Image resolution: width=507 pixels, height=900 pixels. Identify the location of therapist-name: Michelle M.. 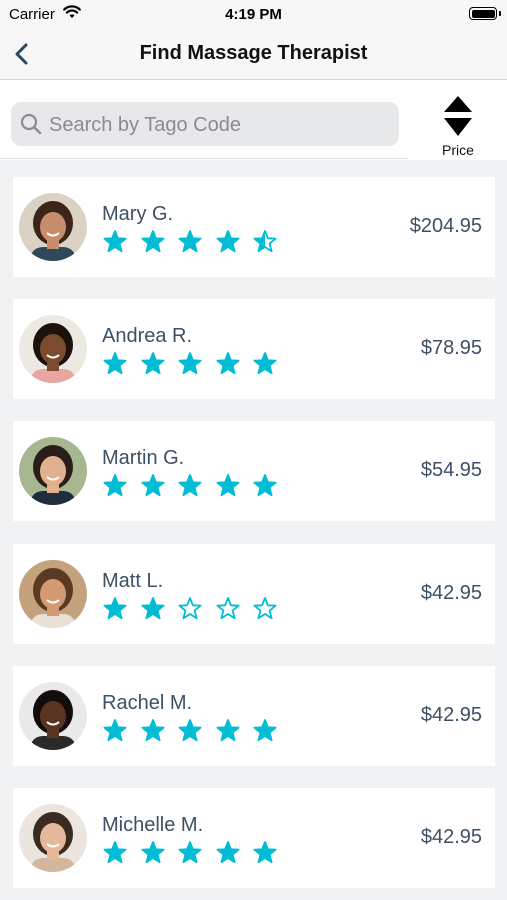
(153, 825).